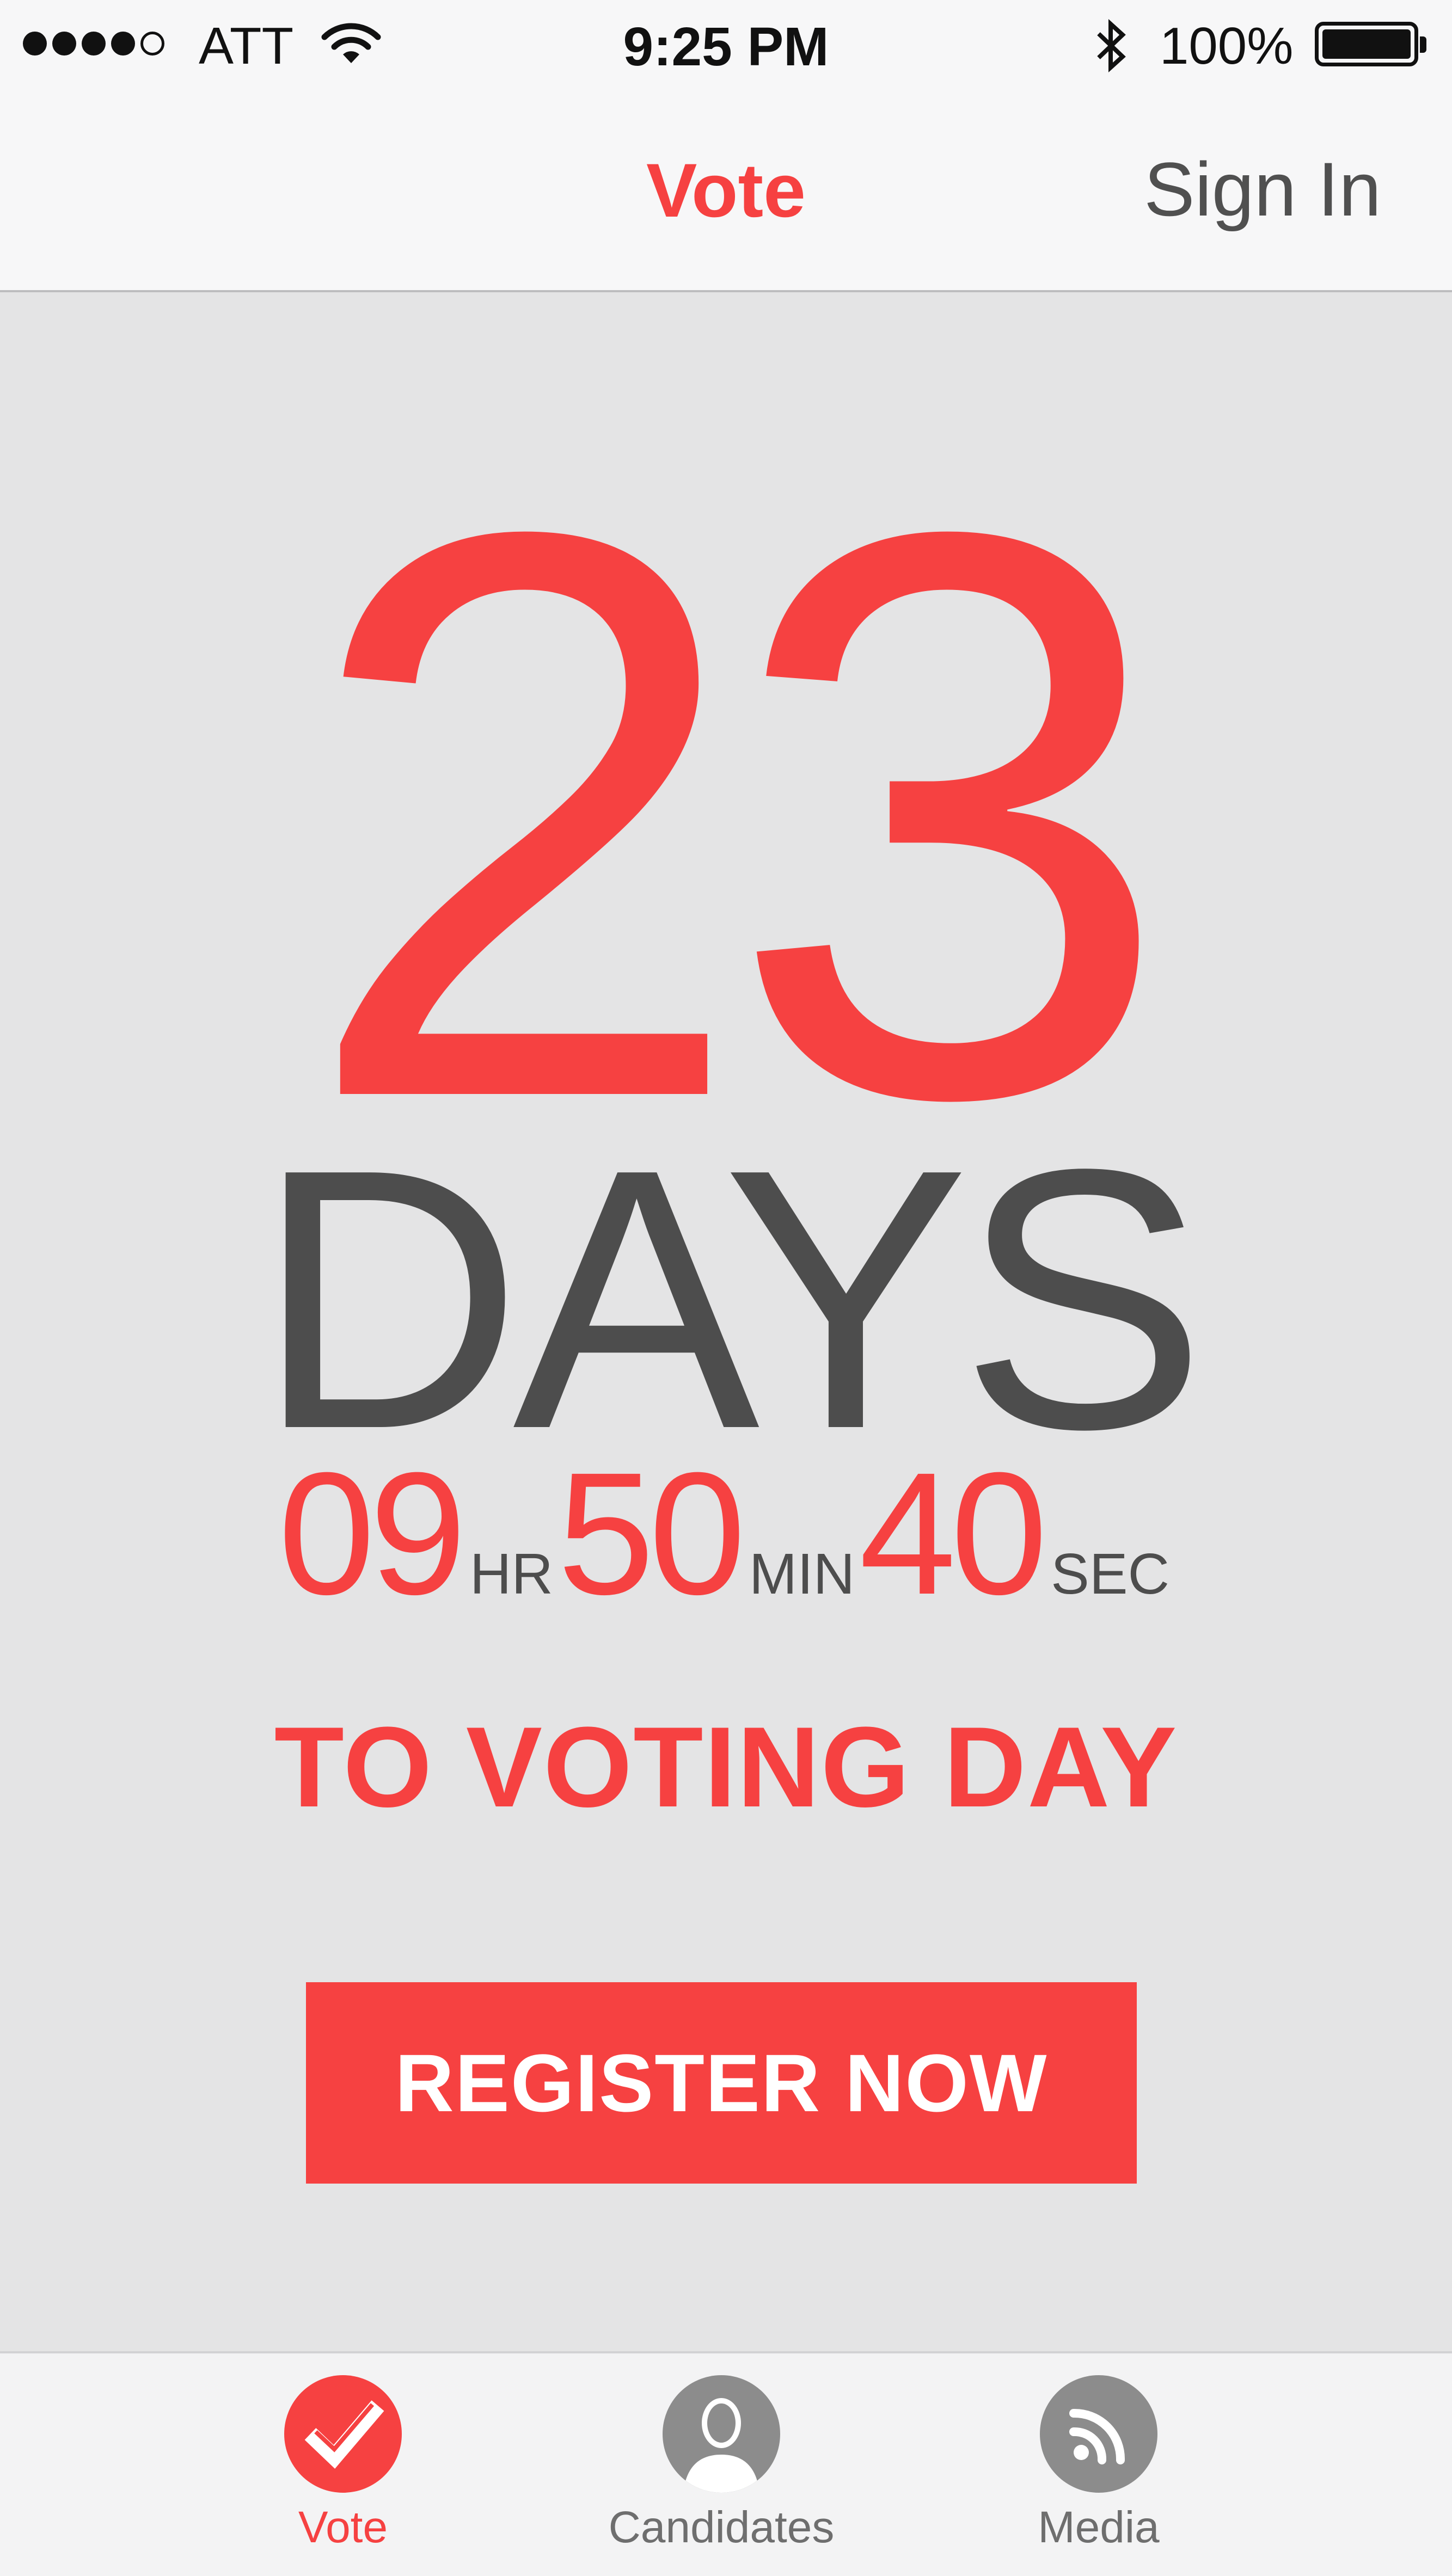 The height and width of the screenshot is (2576, 1452). I want to click on tab-candidates-label: Candidates, so click(721, 2527).